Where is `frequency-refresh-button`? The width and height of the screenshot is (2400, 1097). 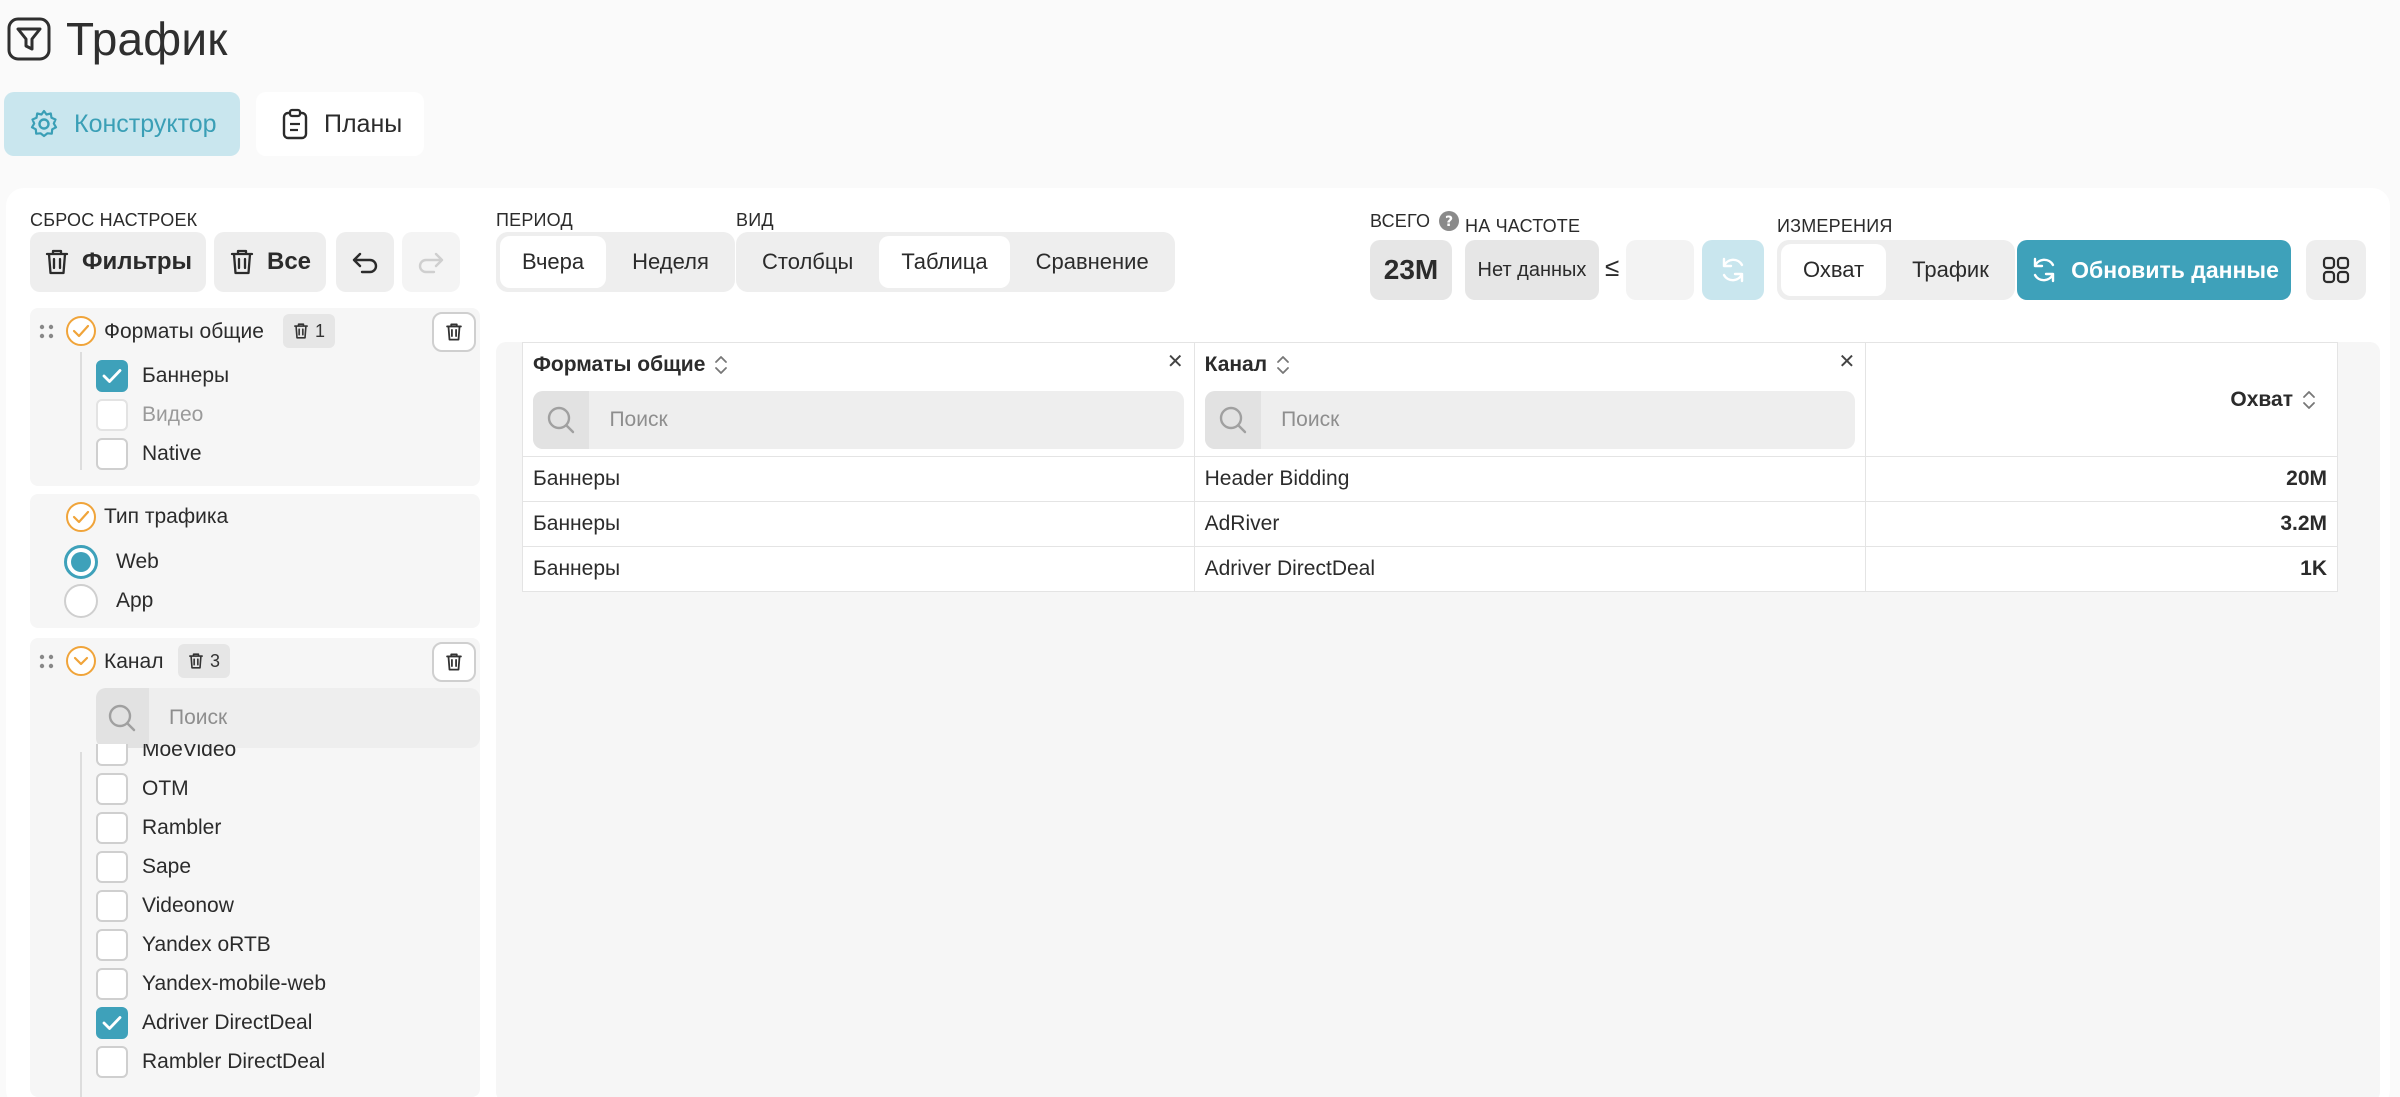 frequency-refresh-button is located at coordinates (1733, 270).